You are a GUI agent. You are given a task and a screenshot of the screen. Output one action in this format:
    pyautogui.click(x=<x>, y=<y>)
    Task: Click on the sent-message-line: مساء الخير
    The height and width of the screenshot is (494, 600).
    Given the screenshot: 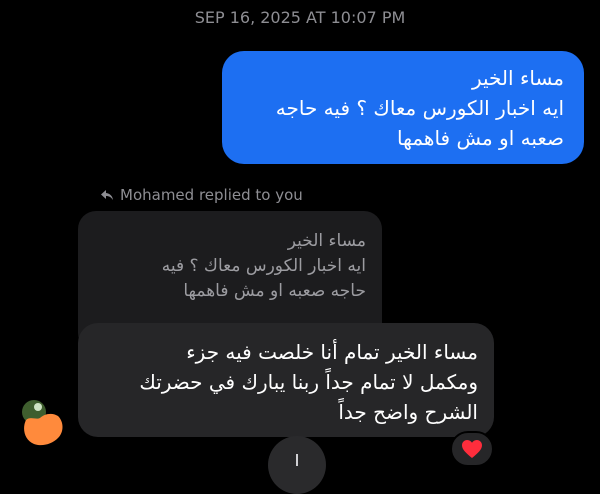 What is the action you would take?
    pyautogui.click(x=517, y=78)
    